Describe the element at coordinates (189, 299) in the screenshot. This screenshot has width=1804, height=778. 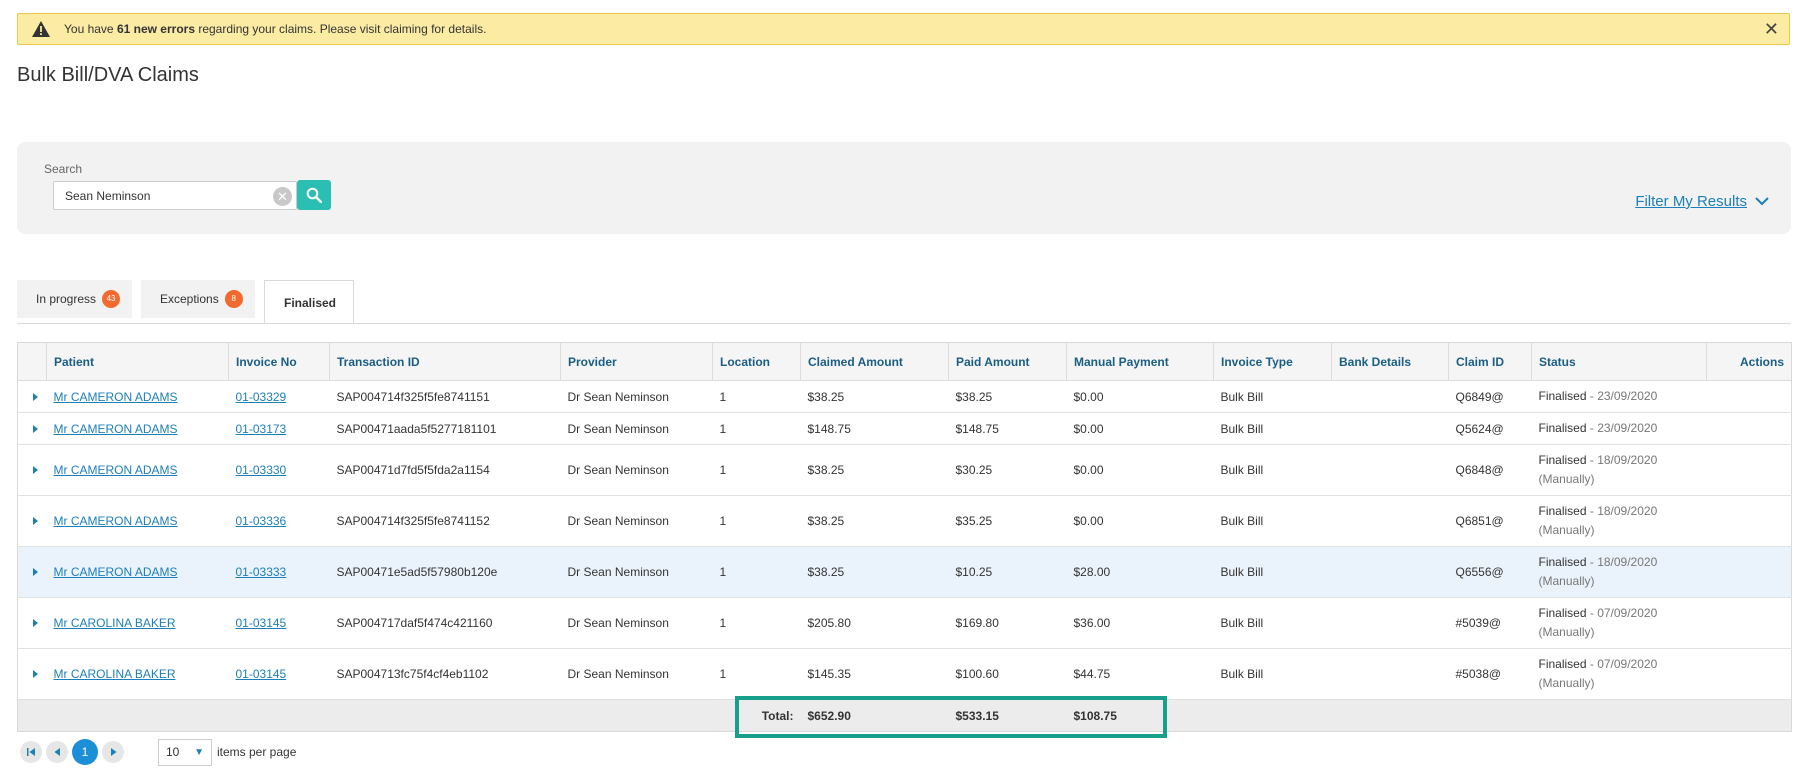
I see `tab-label: Exceptions` at that location.